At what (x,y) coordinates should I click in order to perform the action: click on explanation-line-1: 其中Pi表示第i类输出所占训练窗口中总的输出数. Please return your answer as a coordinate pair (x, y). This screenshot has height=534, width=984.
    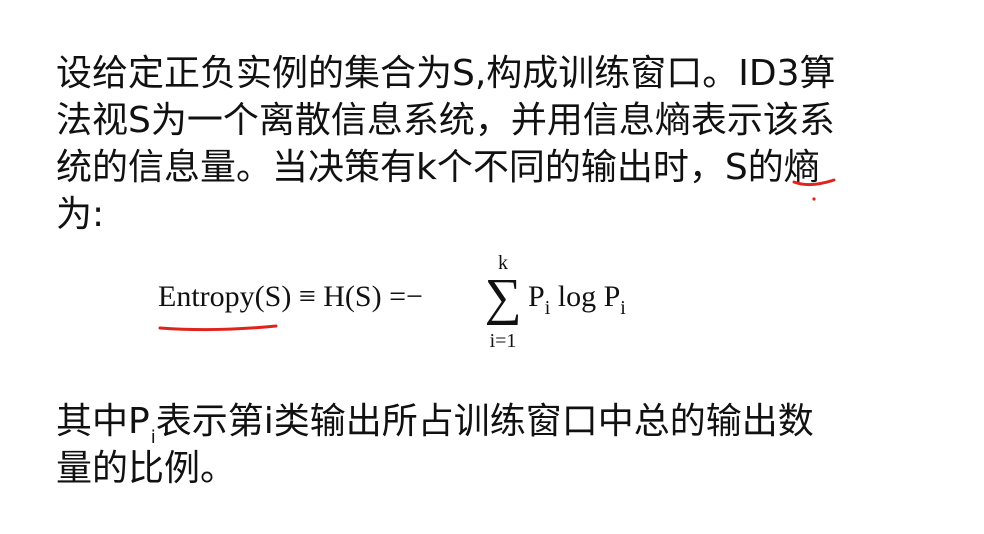
    Looking at the image, I should click on (435, 423).